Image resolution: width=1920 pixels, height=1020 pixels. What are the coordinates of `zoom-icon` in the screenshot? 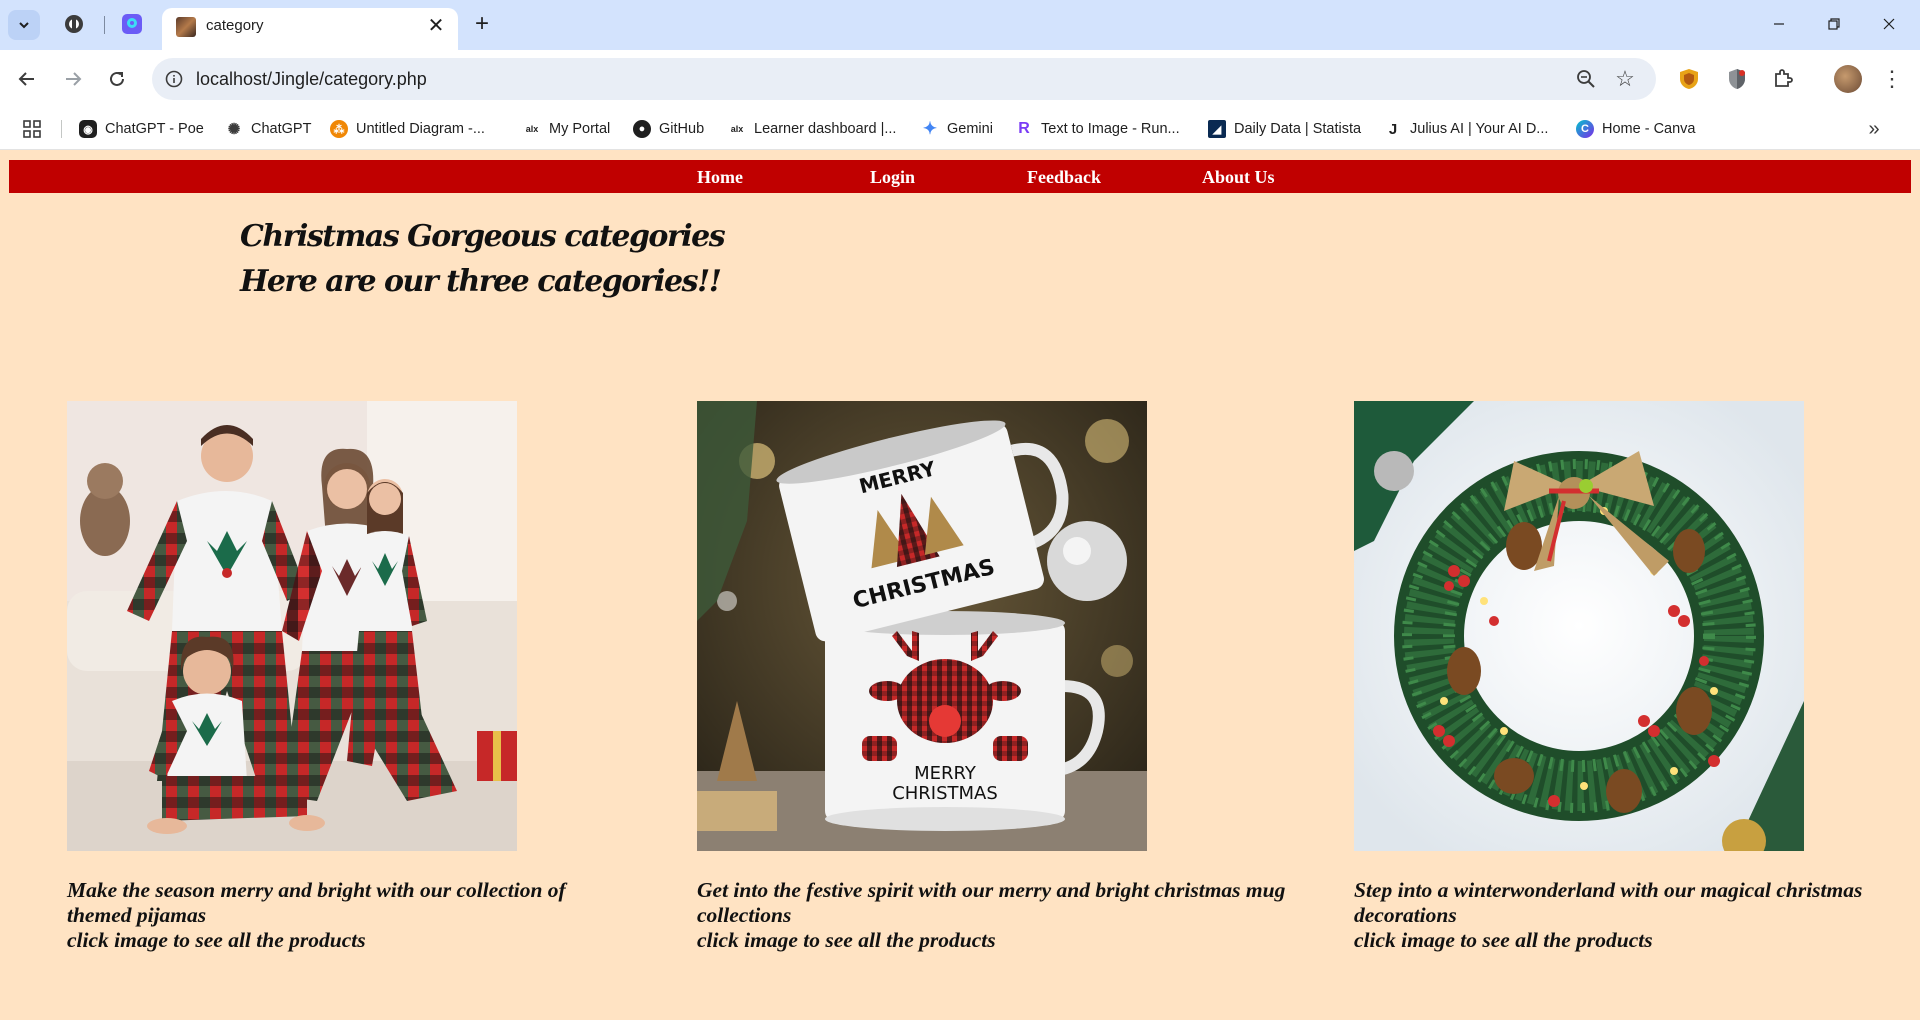 It's located at (1586, 79).